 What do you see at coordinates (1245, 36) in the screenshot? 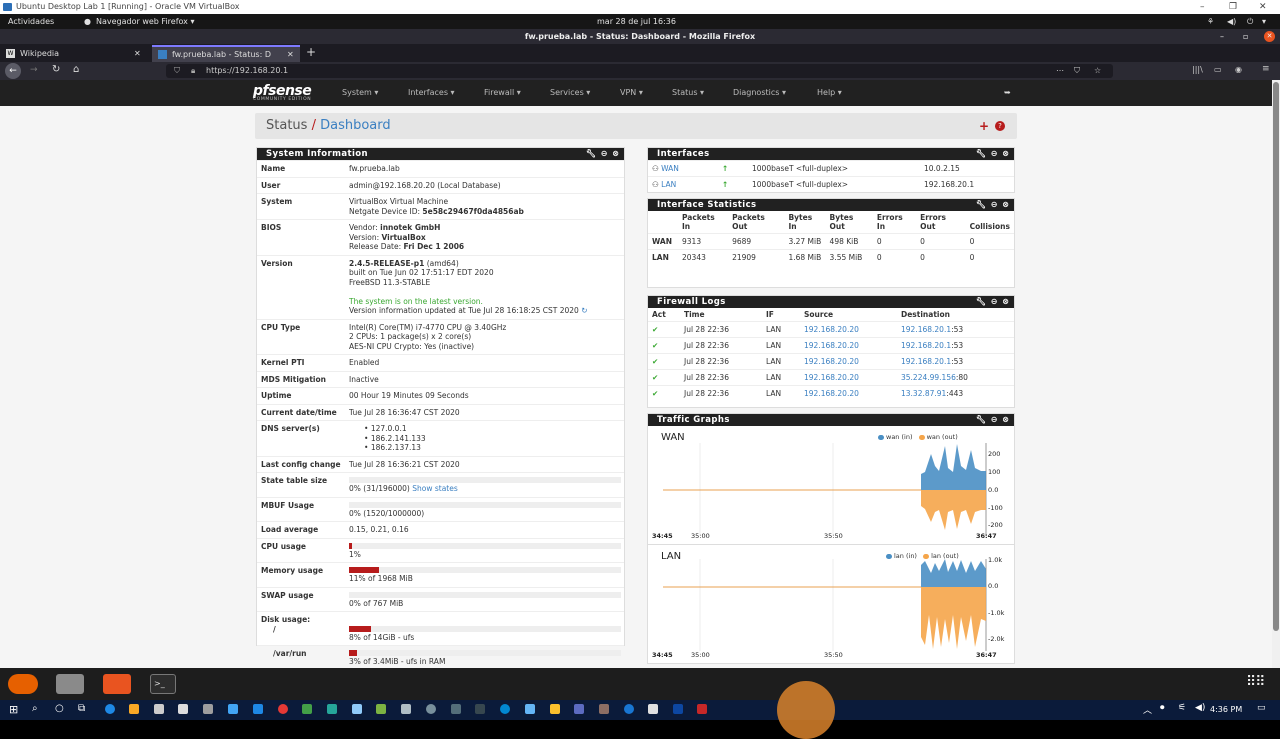
I see `maximize-icon: ▫` at bounding box center [1245, 36].